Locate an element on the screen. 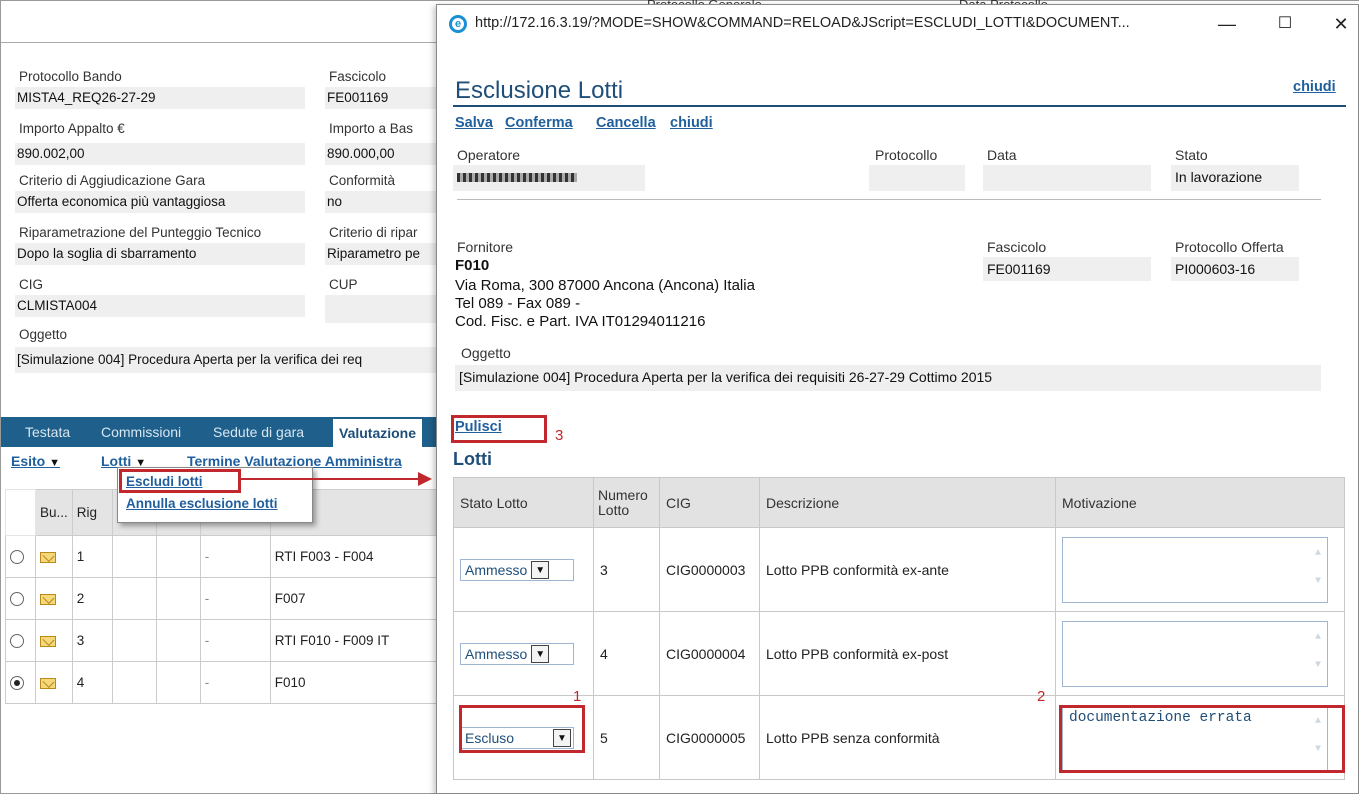 The width and height of the screenshot is (1359, 794). table-row: 1 - RTI F003 - F004 is located at coordinates (225, 556).